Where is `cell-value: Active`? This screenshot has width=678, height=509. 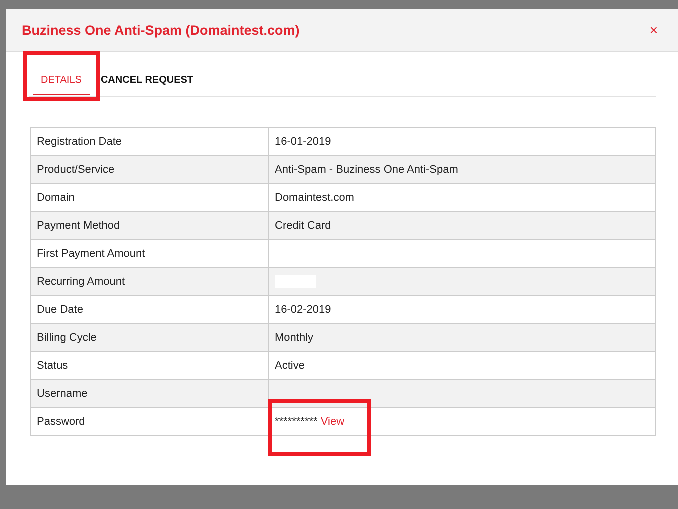
cell-value: Active is located at coordinates (290, 366).